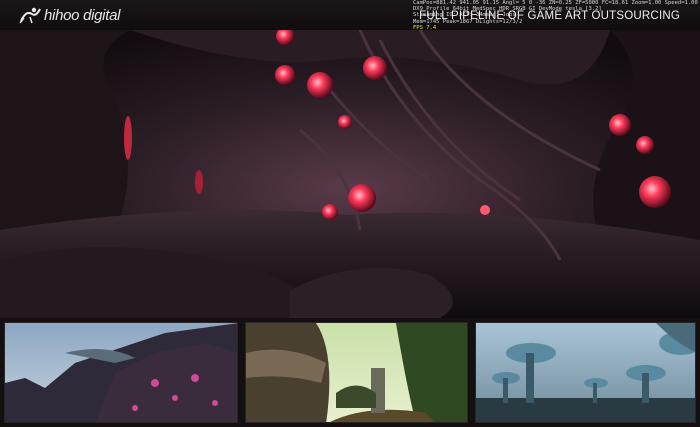  I want to click on mushroom-forest-image, so click(585, 372).